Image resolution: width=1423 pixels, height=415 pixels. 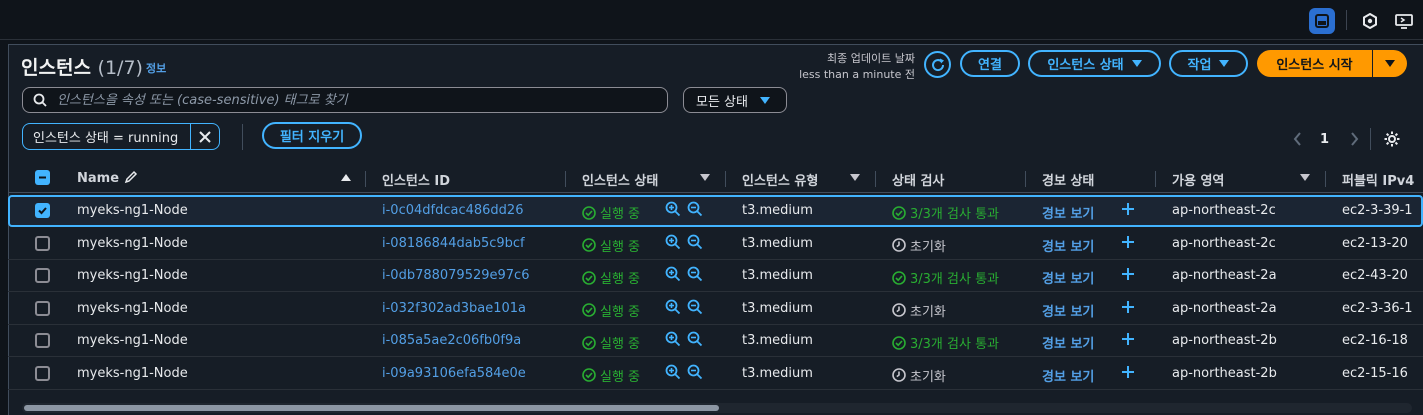 What do you see at coordinates (107, 136) in the screenshot?
I see `filter-token-text: 인스턴스 상태 = running` at bounding box center [107, 136].